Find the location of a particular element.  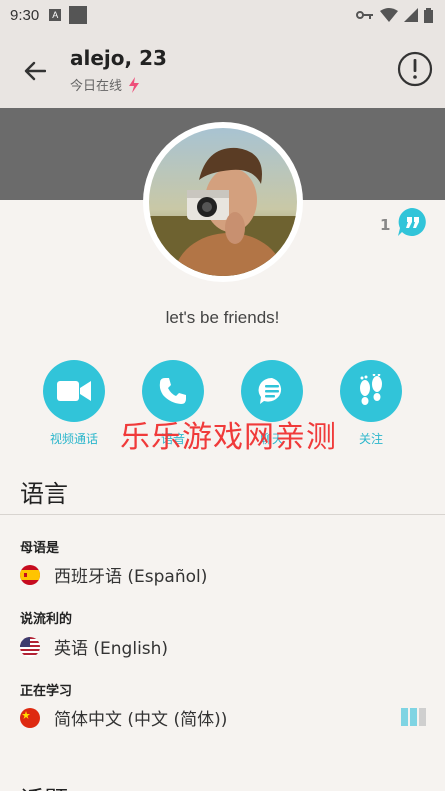

notification-a-icon: A is located at coordinates (55, 15).